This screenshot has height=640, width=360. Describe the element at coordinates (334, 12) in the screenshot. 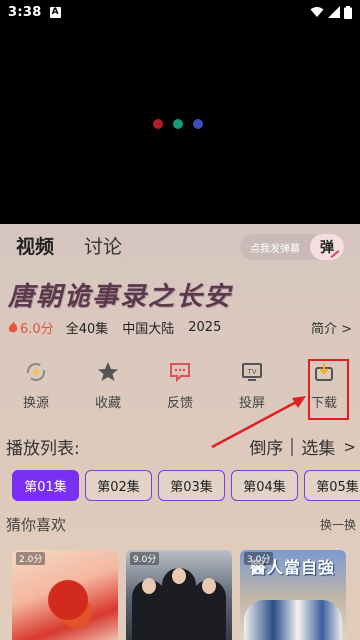

I see `signal-icon` at that location.